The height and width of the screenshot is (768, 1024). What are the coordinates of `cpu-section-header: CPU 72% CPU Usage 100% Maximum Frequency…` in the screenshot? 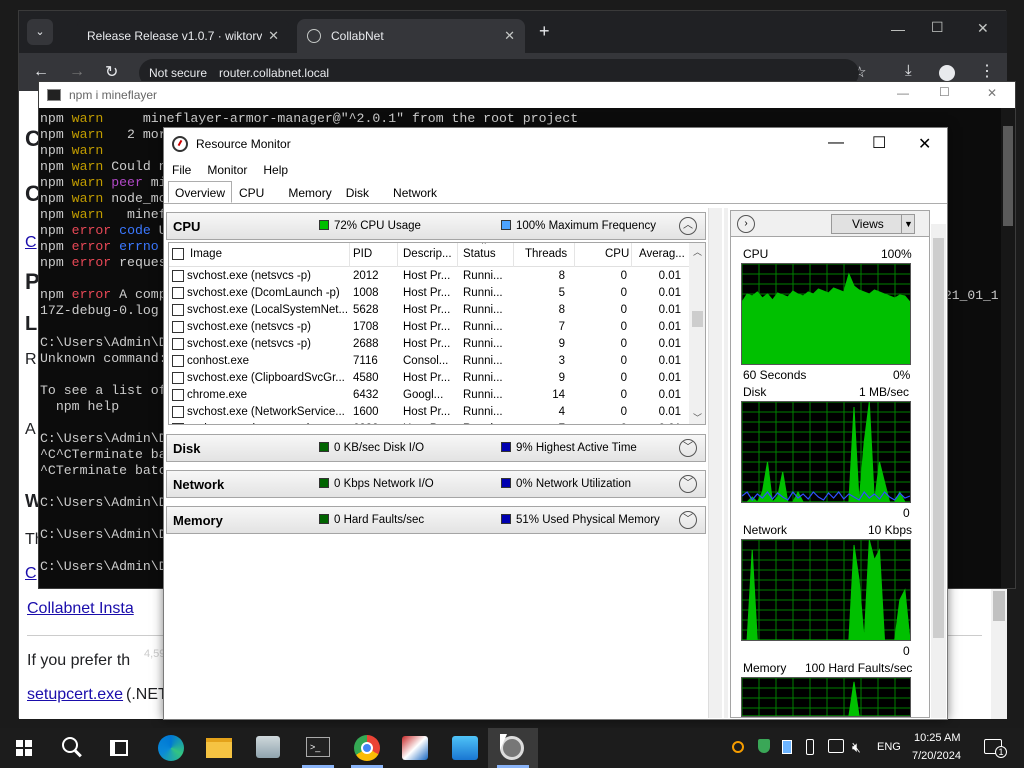 It's located at (436, 226).